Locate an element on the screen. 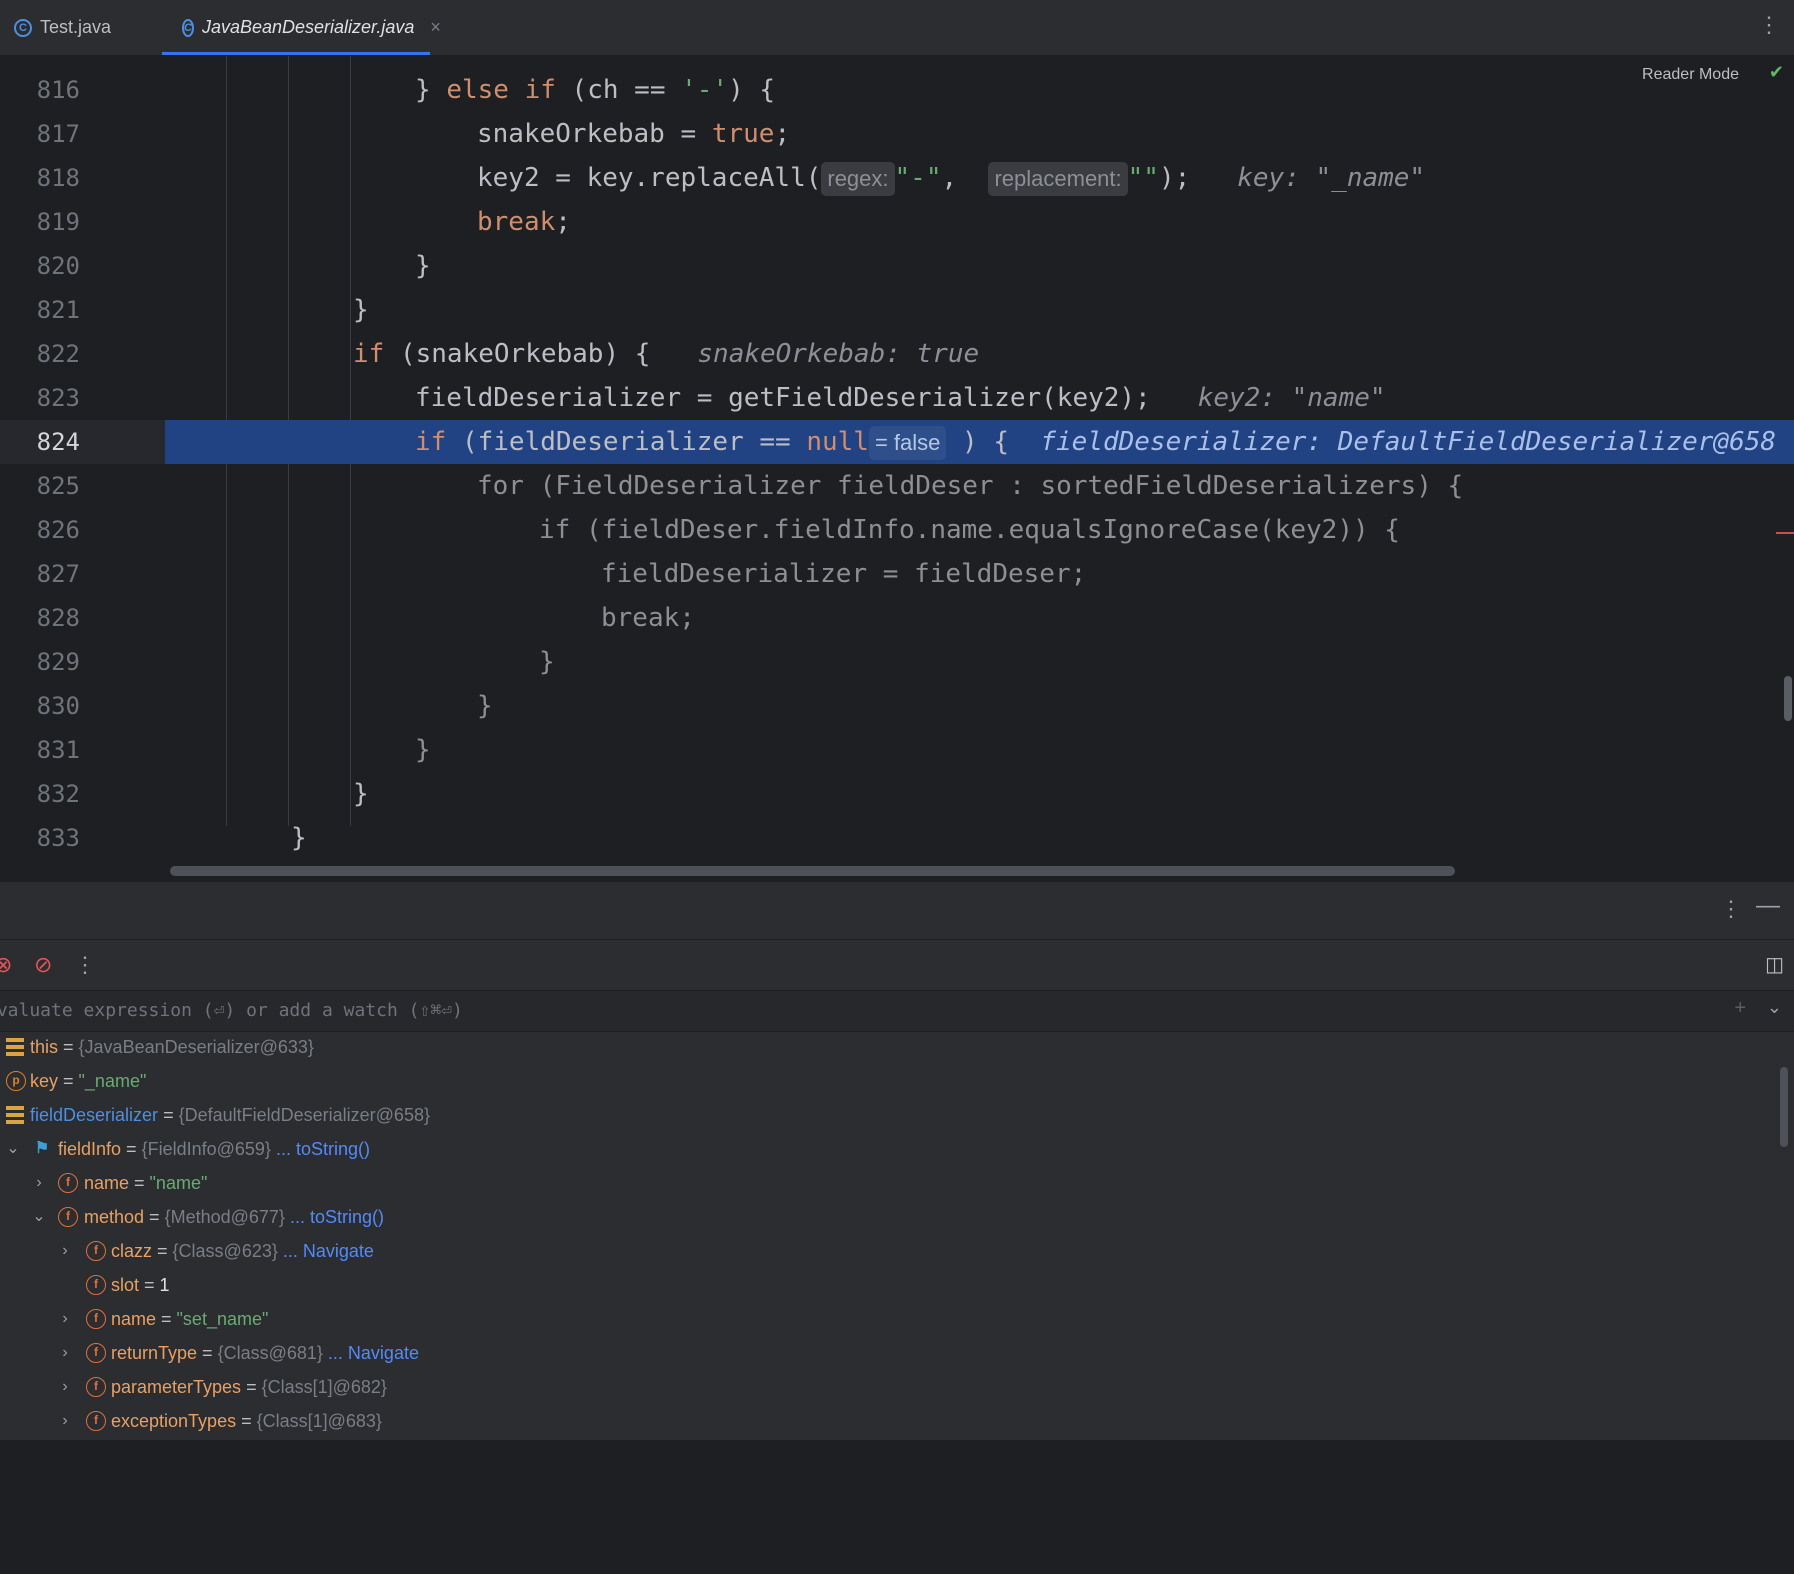 This screenshot has height=1574, width=1794. error-stripe-marker is located at coordinates (1785, 533).